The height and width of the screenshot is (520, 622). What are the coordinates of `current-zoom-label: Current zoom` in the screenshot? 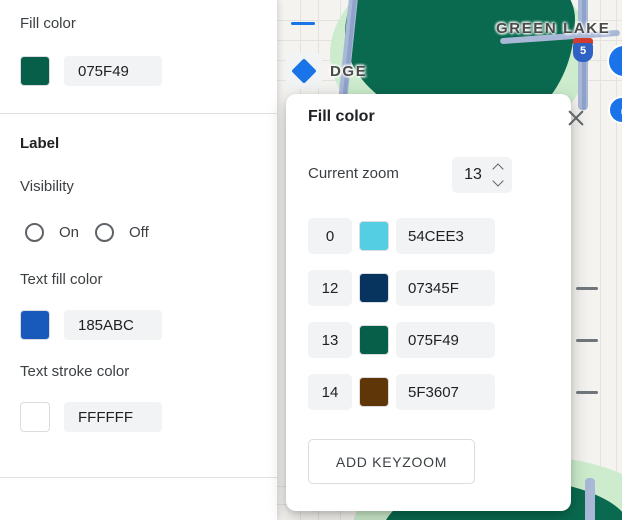 It's located at (353, 173).